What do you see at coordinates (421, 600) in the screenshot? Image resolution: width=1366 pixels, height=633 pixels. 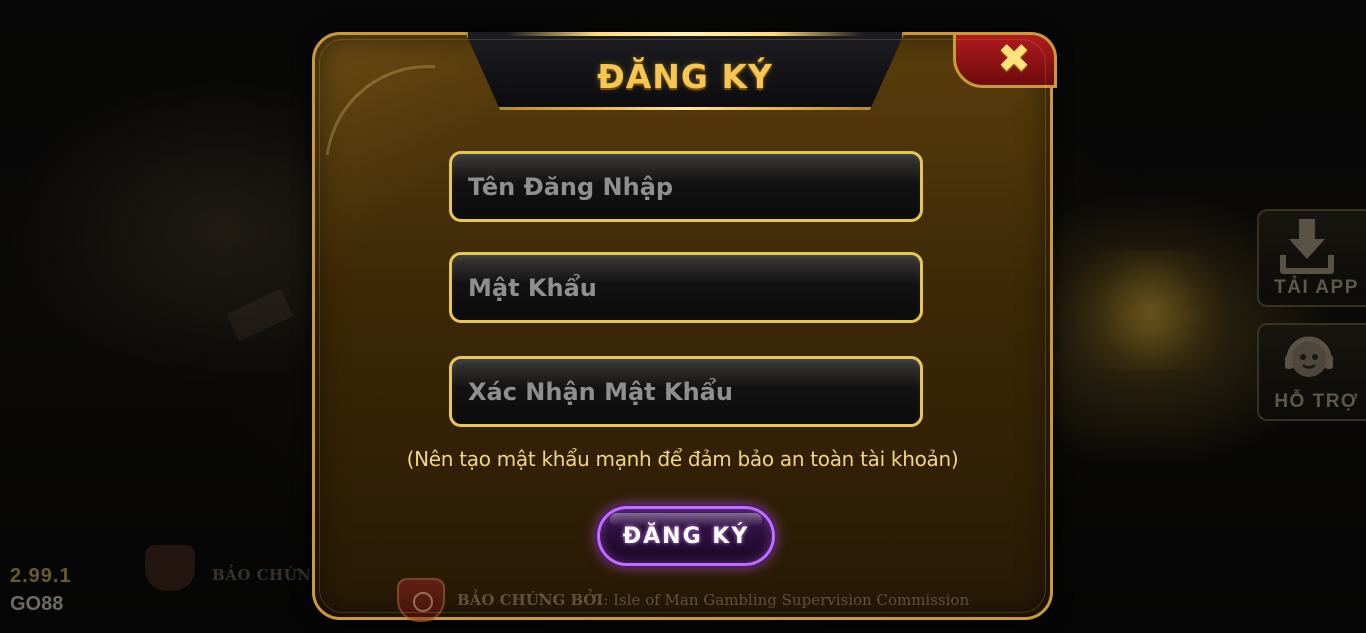 I see `crest-icon` at bounding box center [421, 600].